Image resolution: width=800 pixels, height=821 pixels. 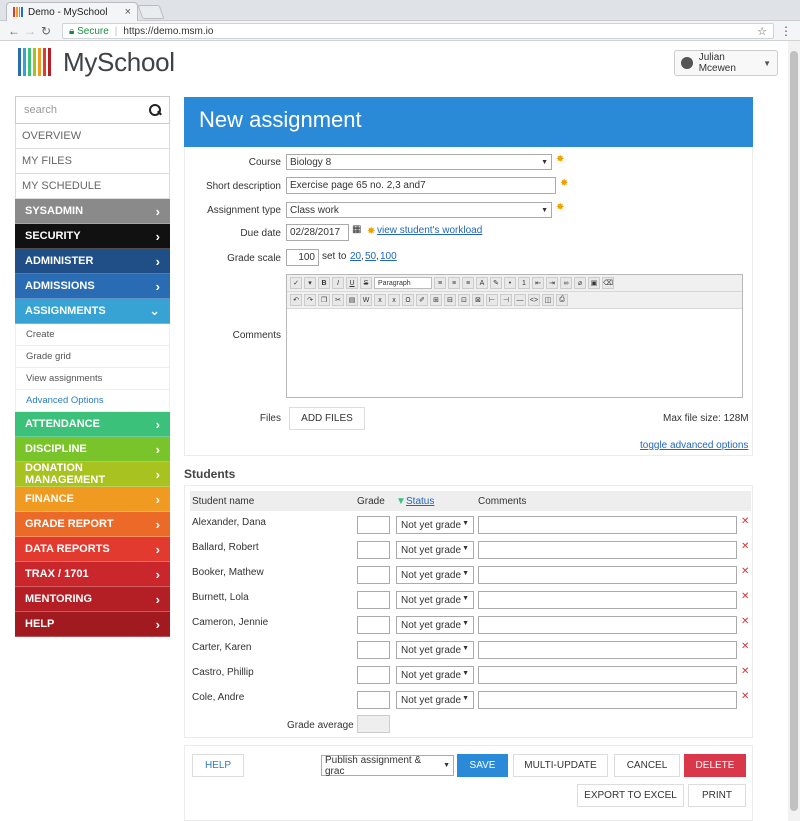 I want to click on back-arrow-icon: ←, so click(x=14, y=31).